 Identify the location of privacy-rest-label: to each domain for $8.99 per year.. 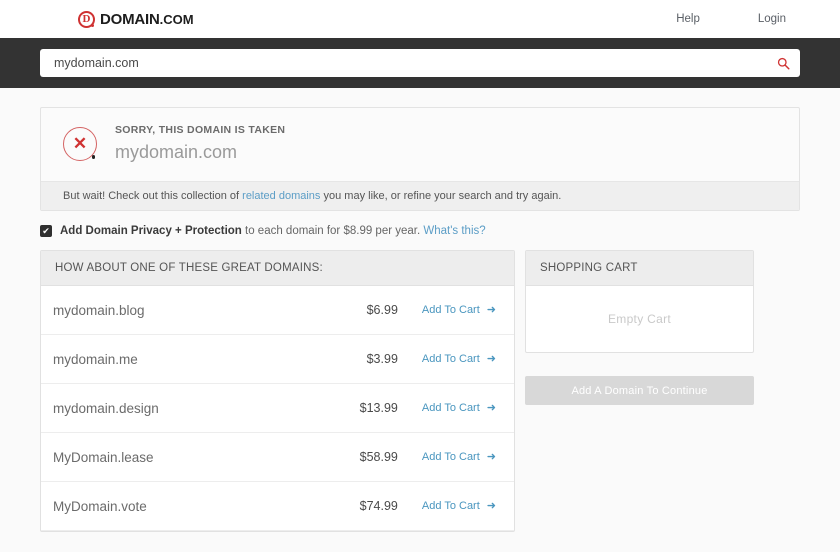
(332, 231).